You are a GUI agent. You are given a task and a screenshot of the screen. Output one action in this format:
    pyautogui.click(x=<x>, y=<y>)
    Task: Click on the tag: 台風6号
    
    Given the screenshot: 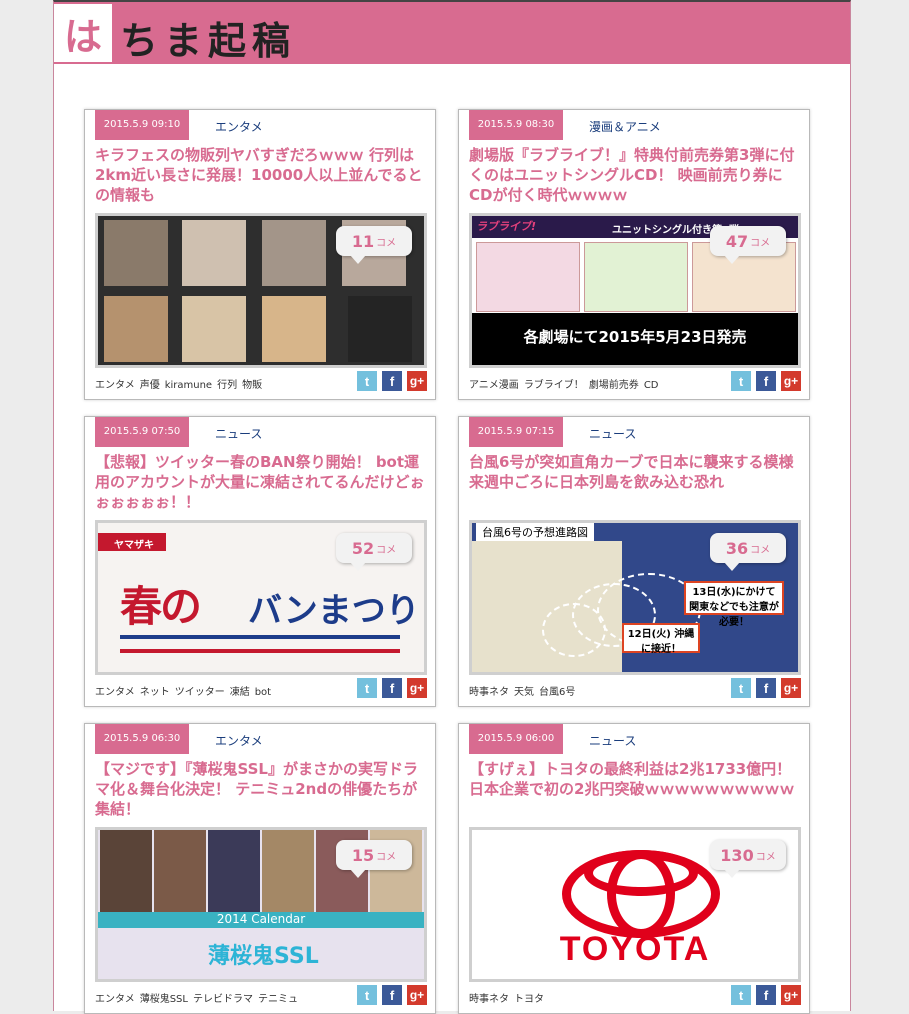 What is the action you would take?
    pyautogui.click(x=557, y=692)
    